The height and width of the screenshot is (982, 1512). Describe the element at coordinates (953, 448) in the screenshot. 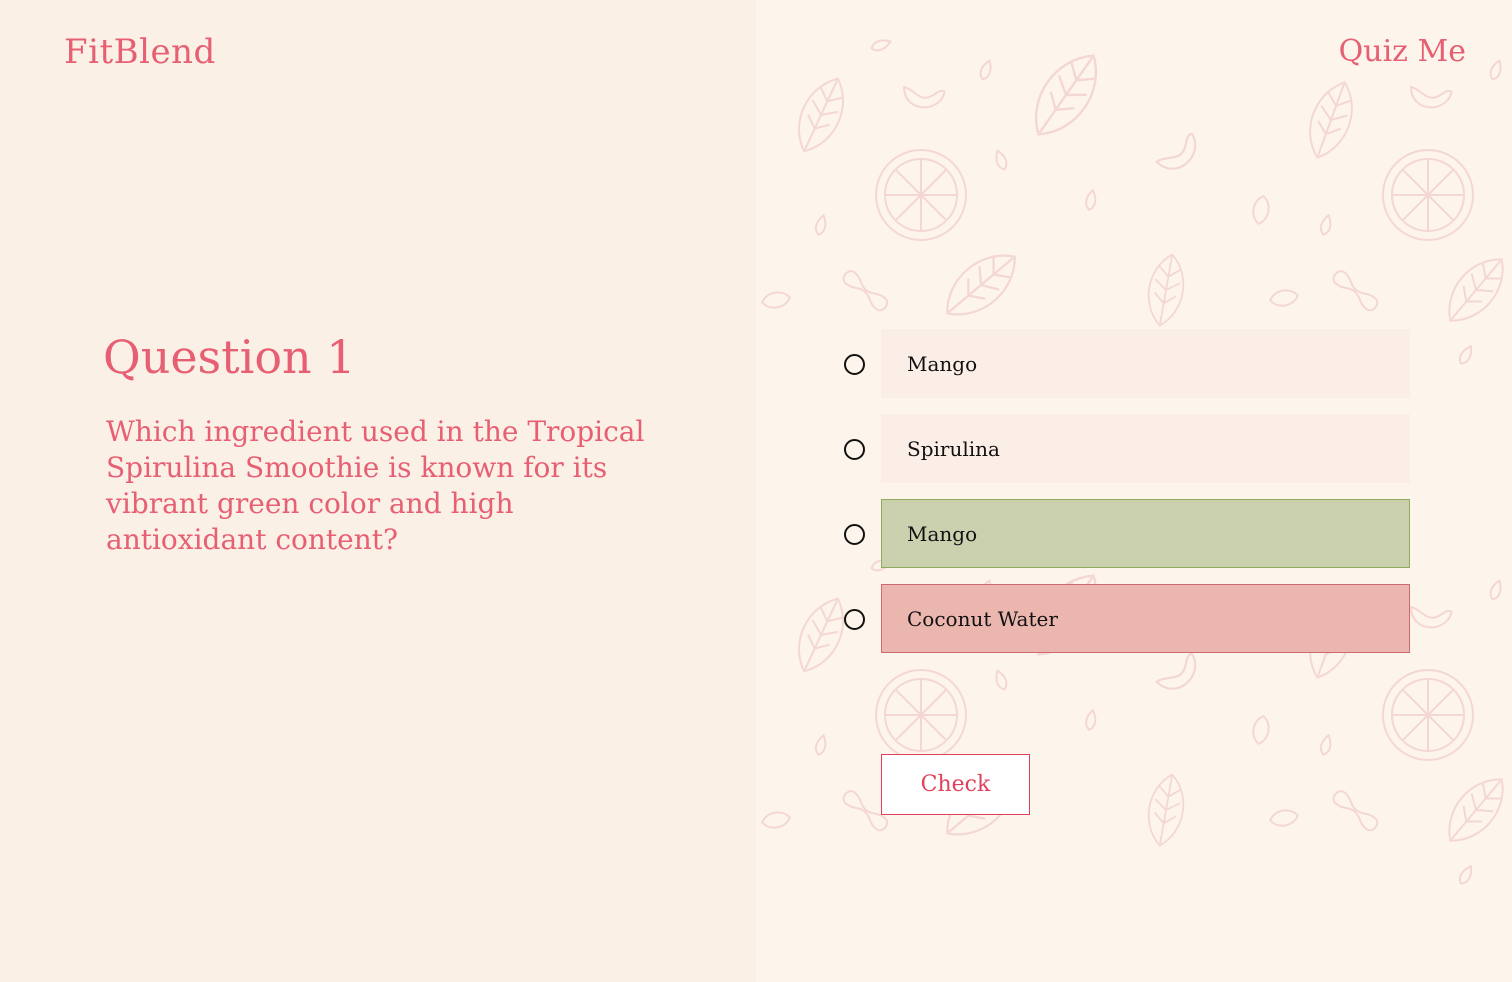

I see `option-label-2: Spirulina` at that location.